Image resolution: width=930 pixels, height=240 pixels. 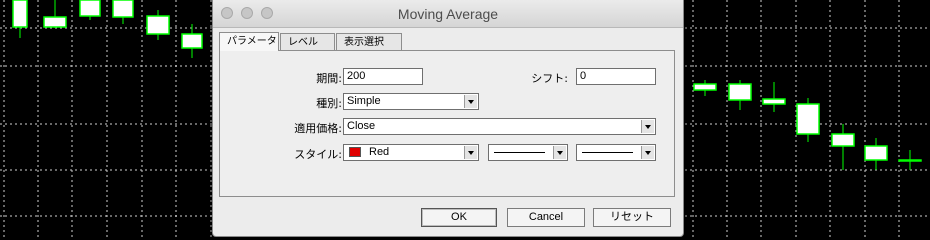 What do you see at coordinates (499, 126) in the screenshot?
I see `apply-to-select: Close` at bounding box center [499, 126].